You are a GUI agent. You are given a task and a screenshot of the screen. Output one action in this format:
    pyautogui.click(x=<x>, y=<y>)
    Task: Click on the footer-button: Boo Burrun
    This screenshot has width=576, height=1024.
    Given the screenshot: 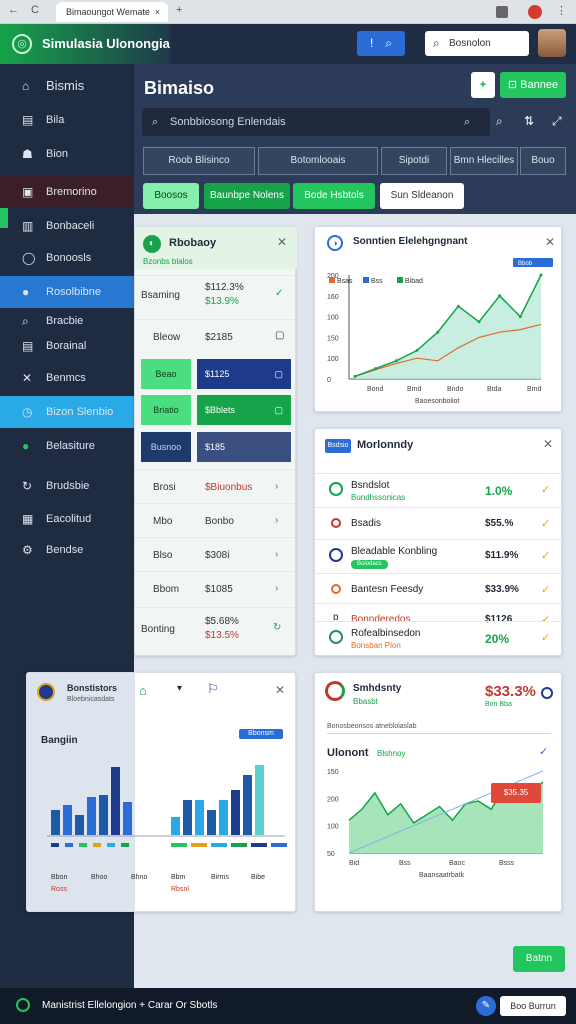 What is the action you would take?
    pyautogui.click(x=533, y=1006)
    